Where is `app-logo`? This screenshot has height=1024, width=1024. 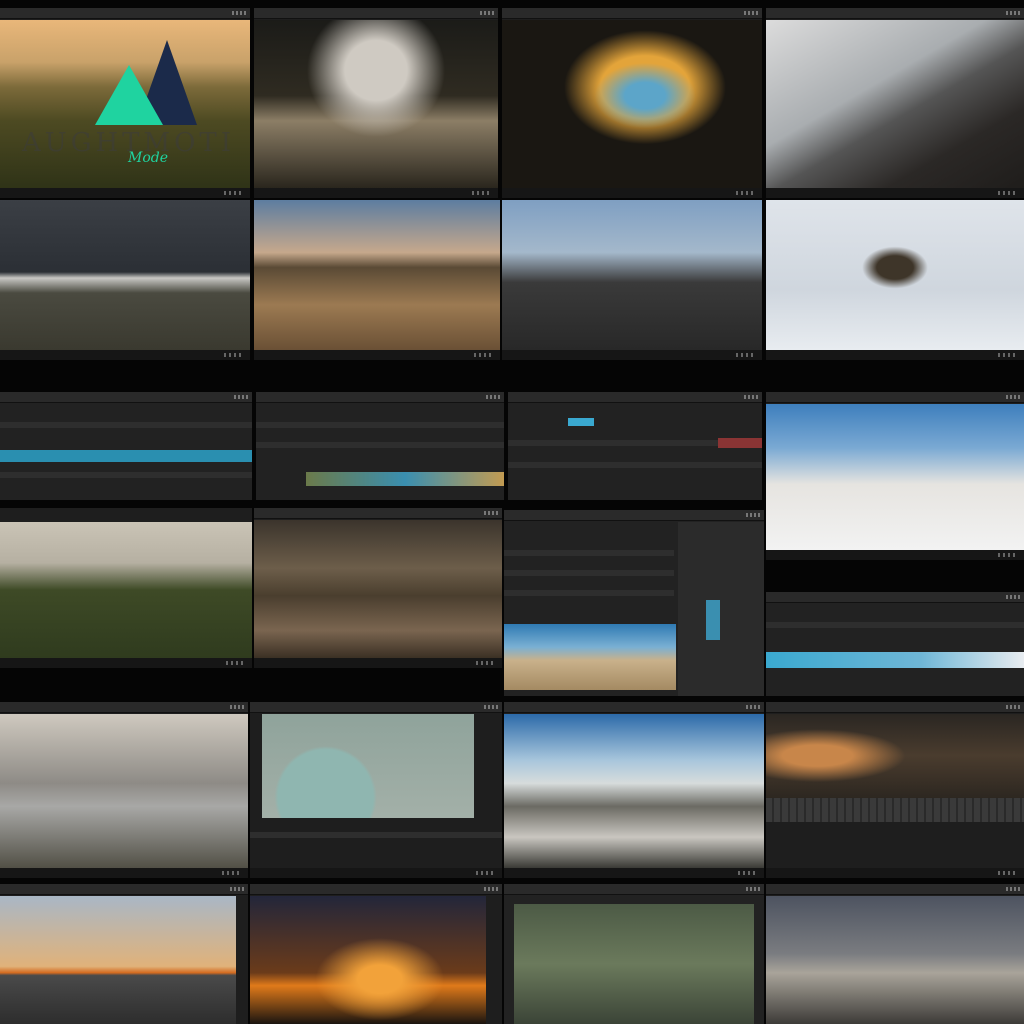
app-logo is located at coordinates (150, 82).